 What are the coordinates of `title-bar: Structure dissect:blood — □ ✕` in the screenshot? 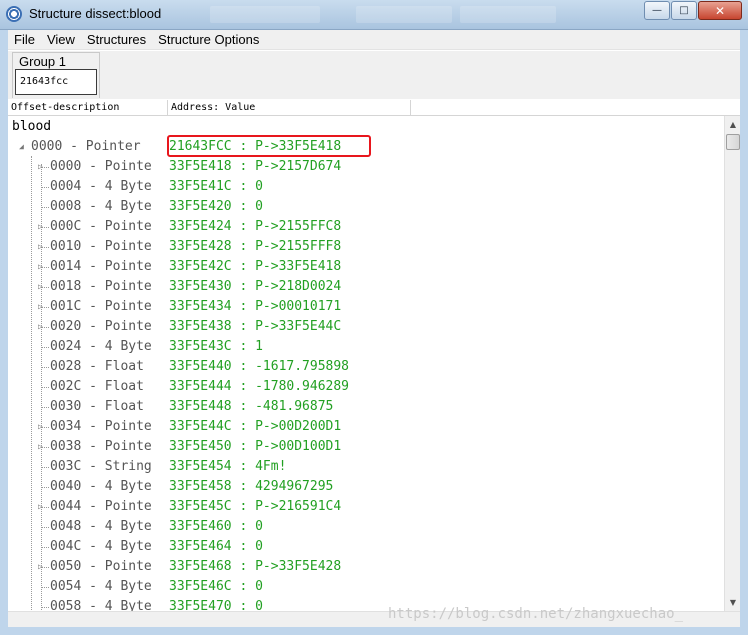 It's located at (374, 15).